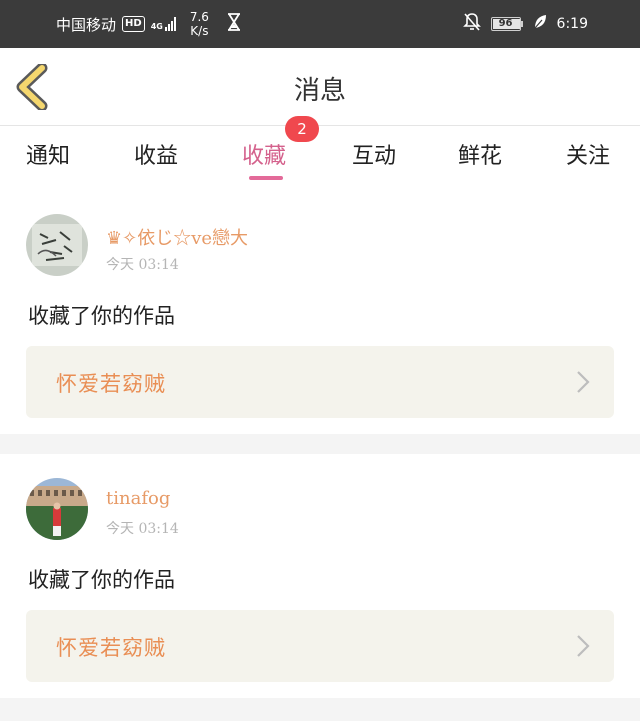 The image size is (640, 721). What do you see at coordinates (148, 24) in the screenshot?
I see `status-left: 中国移动 HD 4G 7.6 K/s` at bounding box center [148, 24].